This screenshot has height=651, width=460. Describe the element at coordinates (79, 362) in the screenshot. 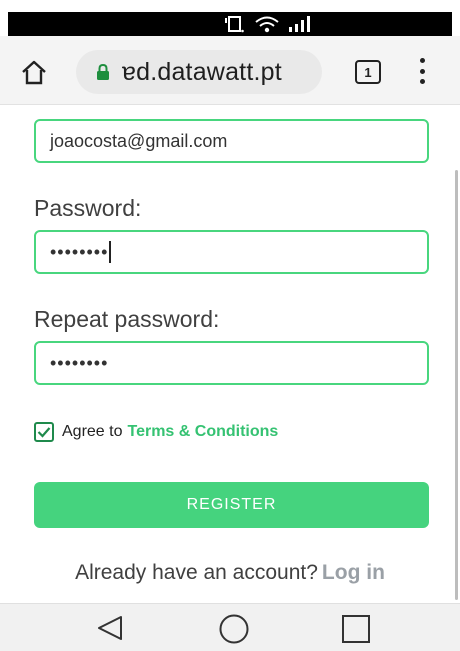

I see `repeat-password-value: ••••••••` at that location.